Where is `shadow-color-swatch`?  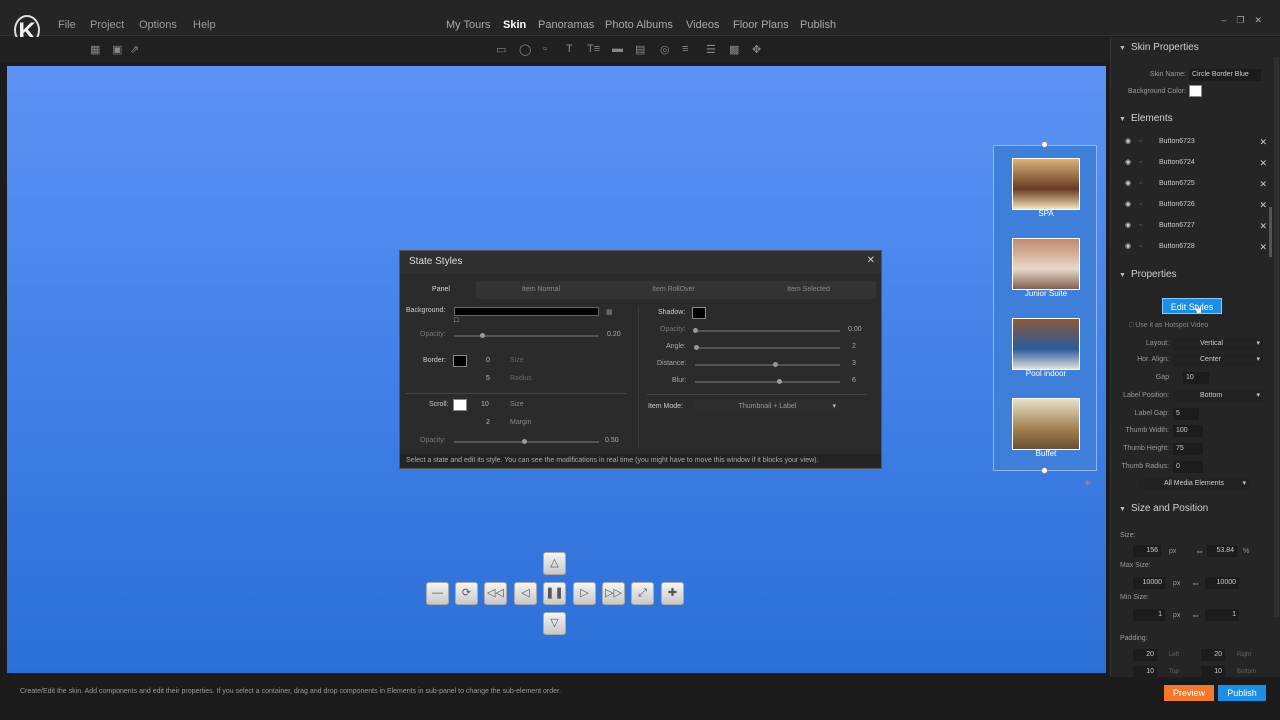 shadow-color-swatch is located at coordinates (699, 313).